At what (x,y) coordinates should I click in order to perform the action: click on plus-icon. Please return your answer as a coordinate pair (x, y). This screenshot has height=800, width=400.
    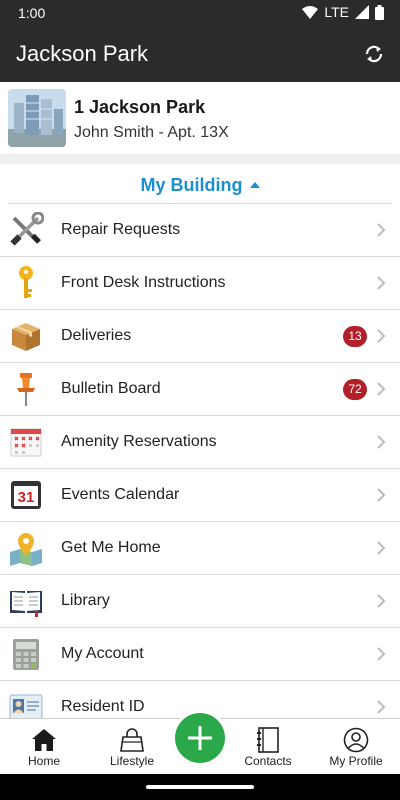
    Looking at the image, I should click on (200, 738).